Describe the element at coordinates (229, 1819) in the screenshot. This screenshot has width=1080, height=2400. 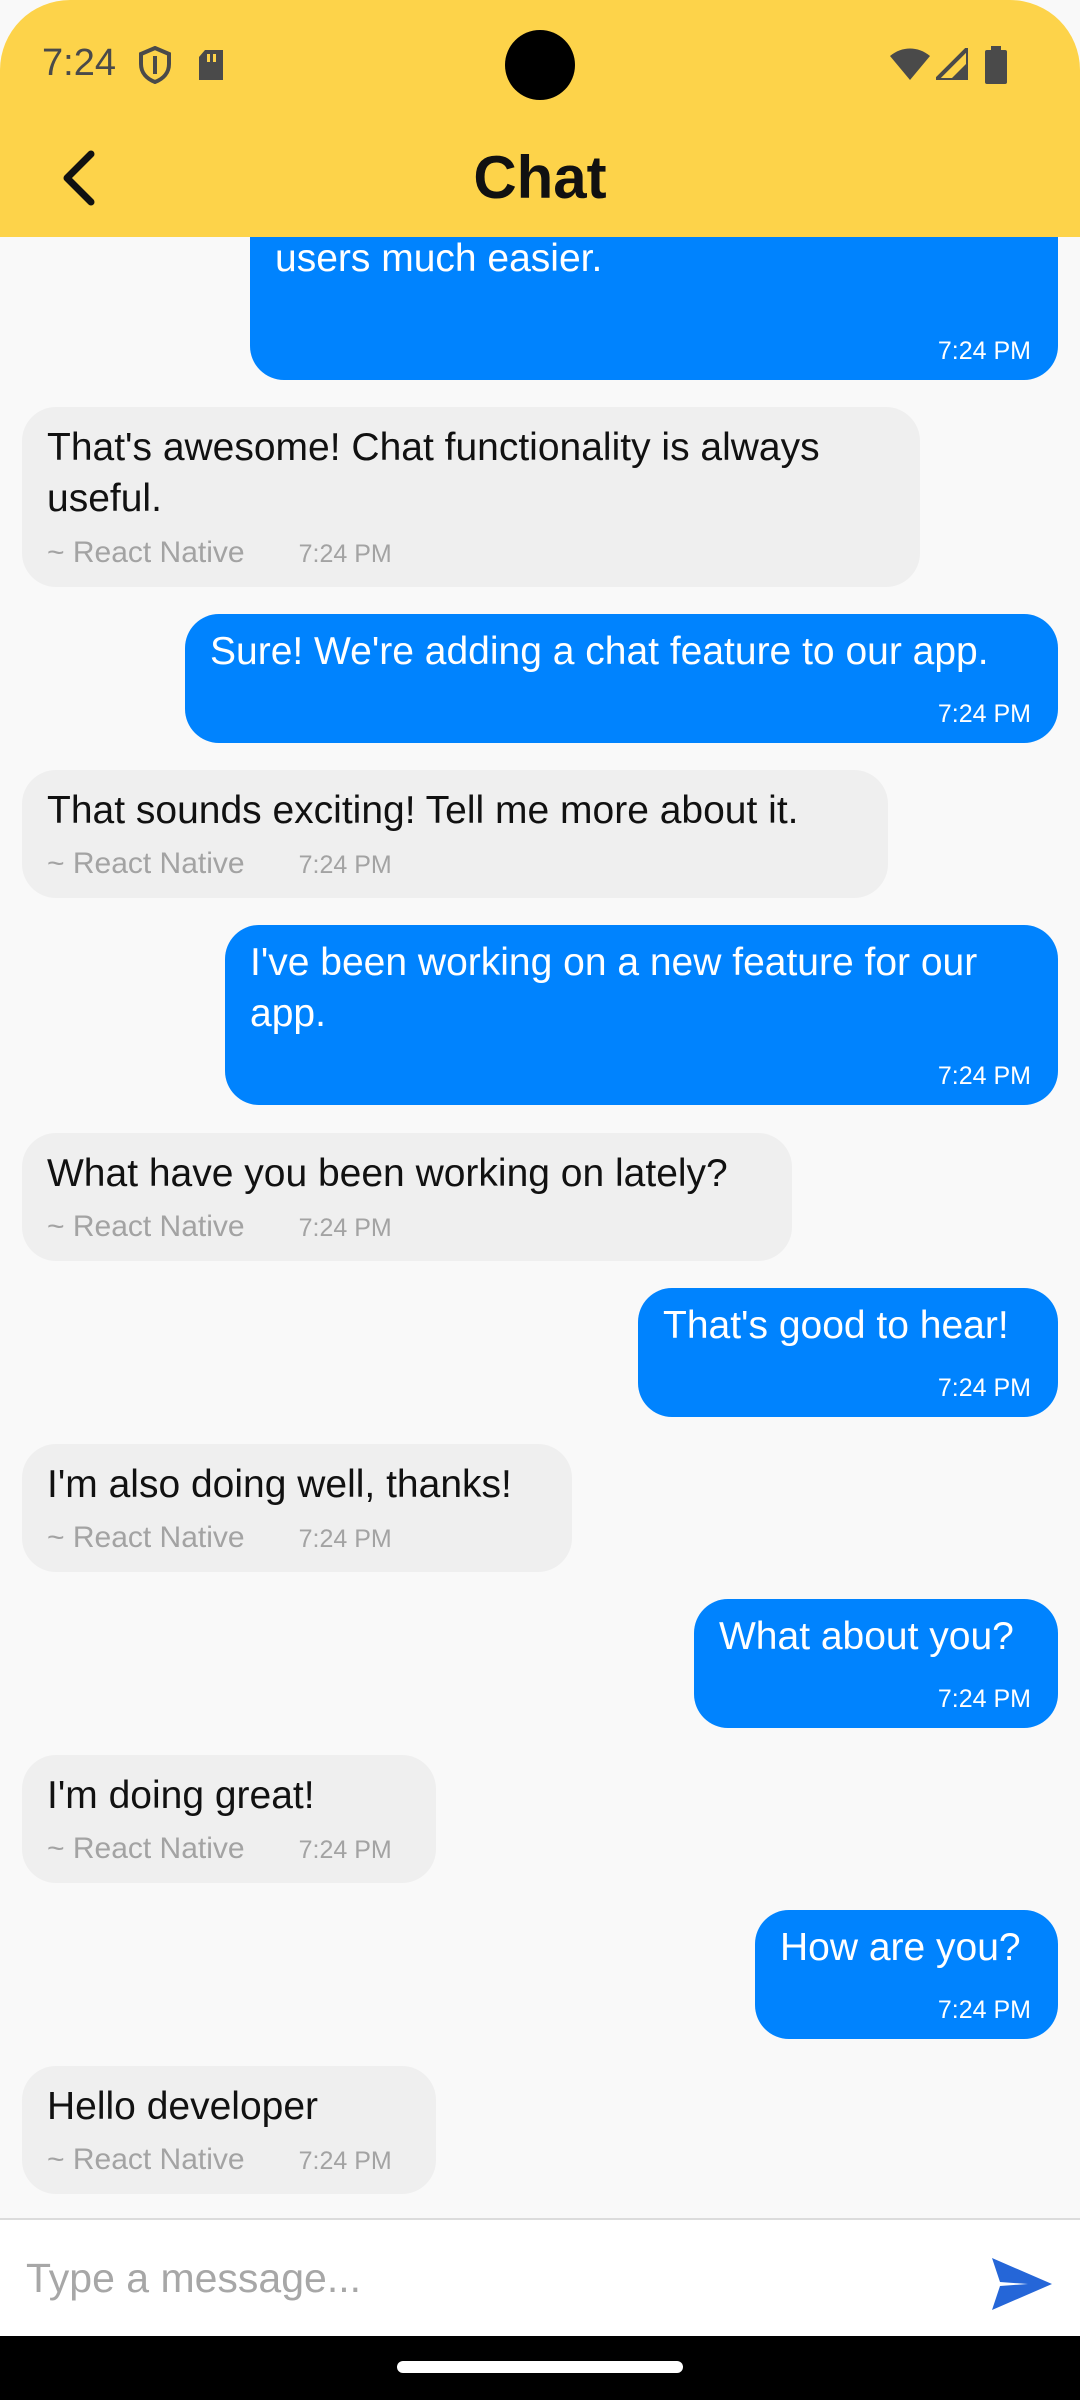
I see `message-received: I'm doing great! ~ React Native 7:24 PM` at that location.